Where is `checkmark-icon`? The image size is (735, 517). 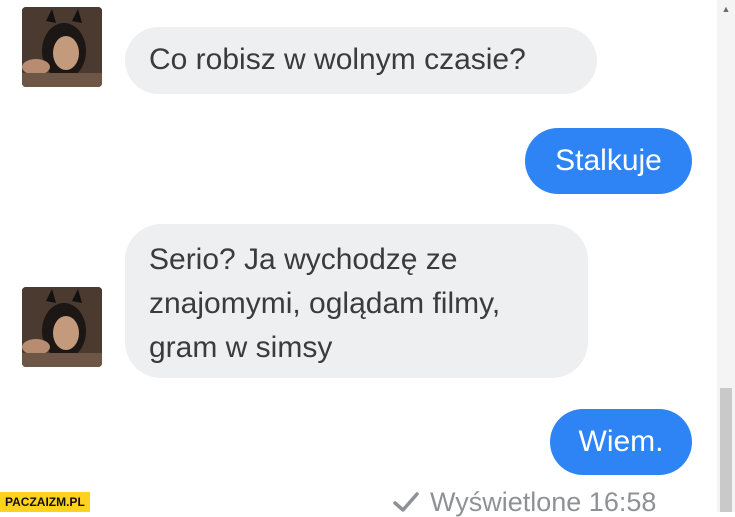
checkmark-icon is located at coordinates (406, 502).